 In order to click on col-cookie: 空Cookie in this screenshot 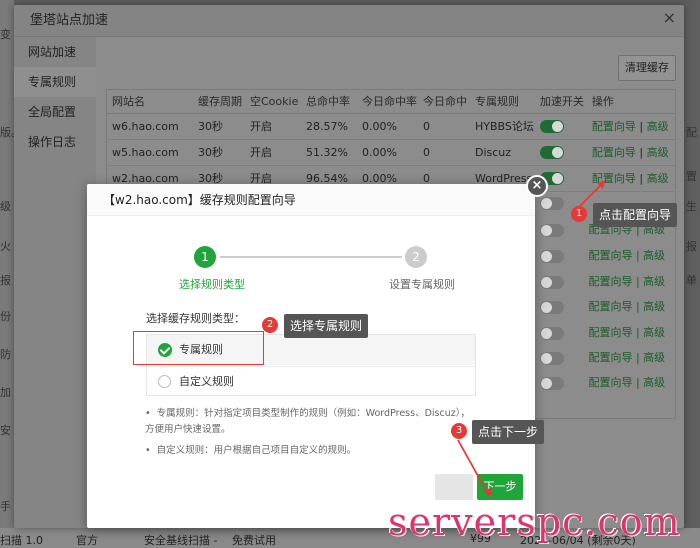, I will do `click(272, 101)`.